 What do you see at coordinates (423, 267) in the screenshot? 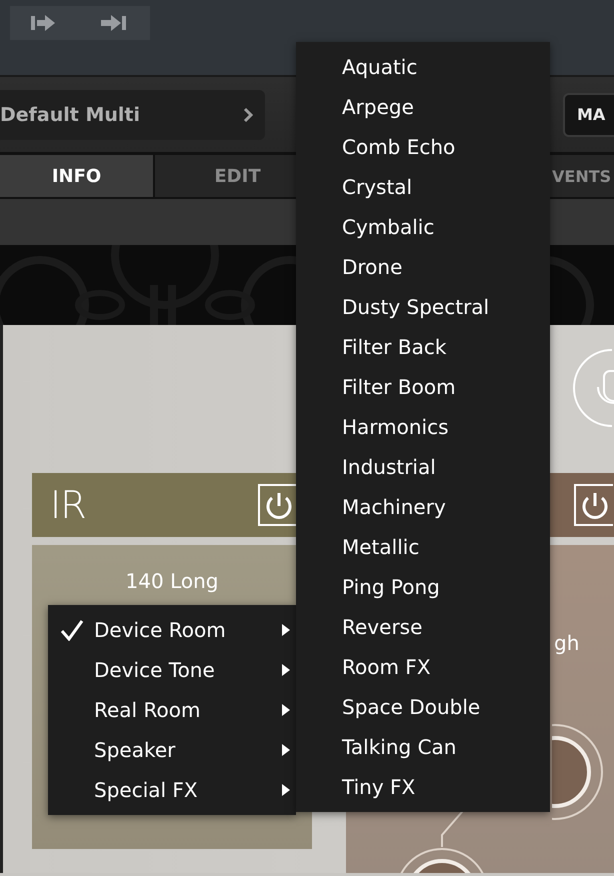
I see `menu-item: Drone` at bounding box center [423, 267].